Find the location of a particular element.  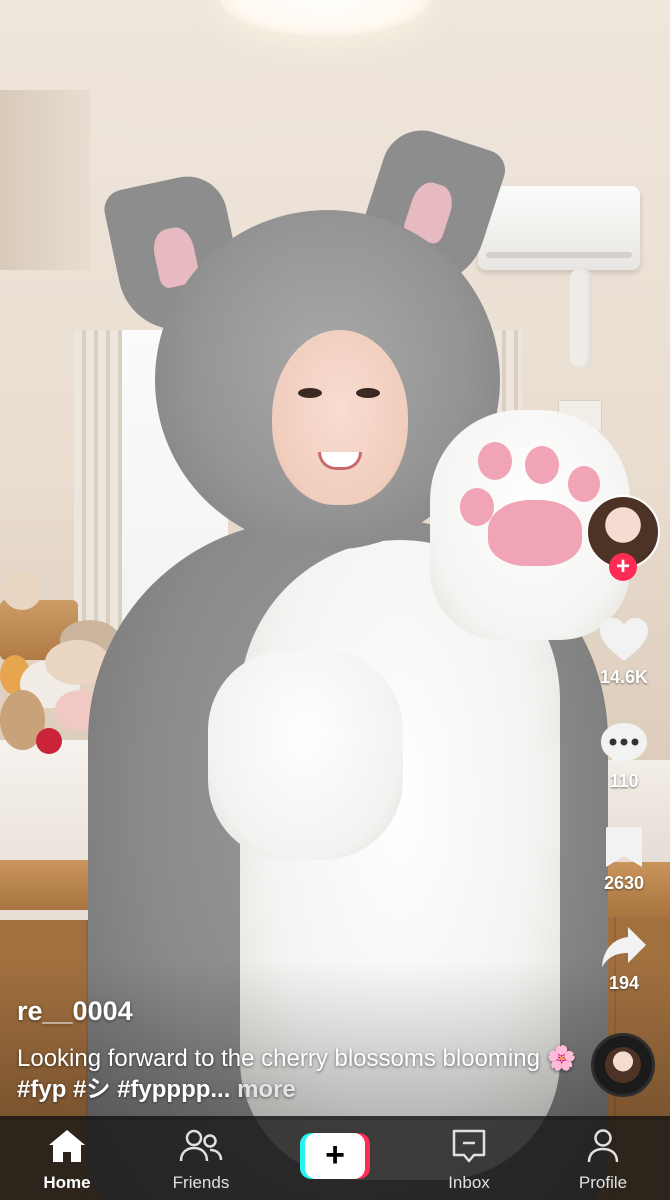

nav-inbox: Inbox is located at coordinates (469, 1158).